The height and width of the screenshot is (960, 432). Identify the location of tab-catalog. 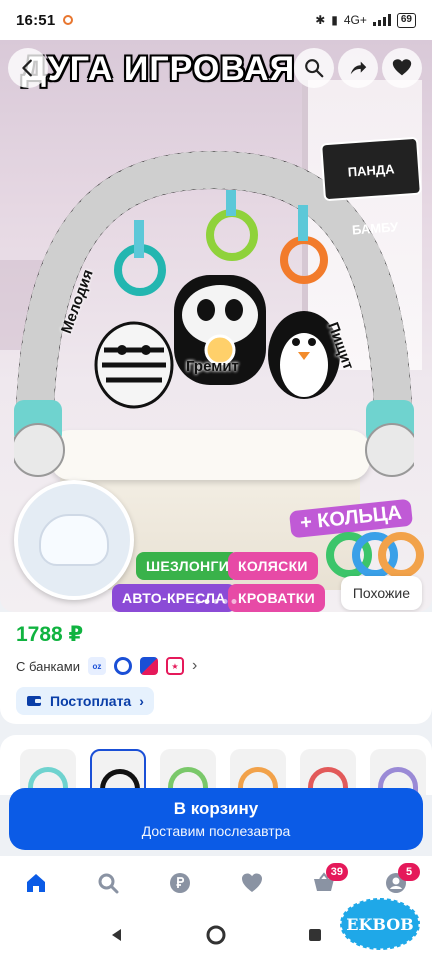
(108, 883).